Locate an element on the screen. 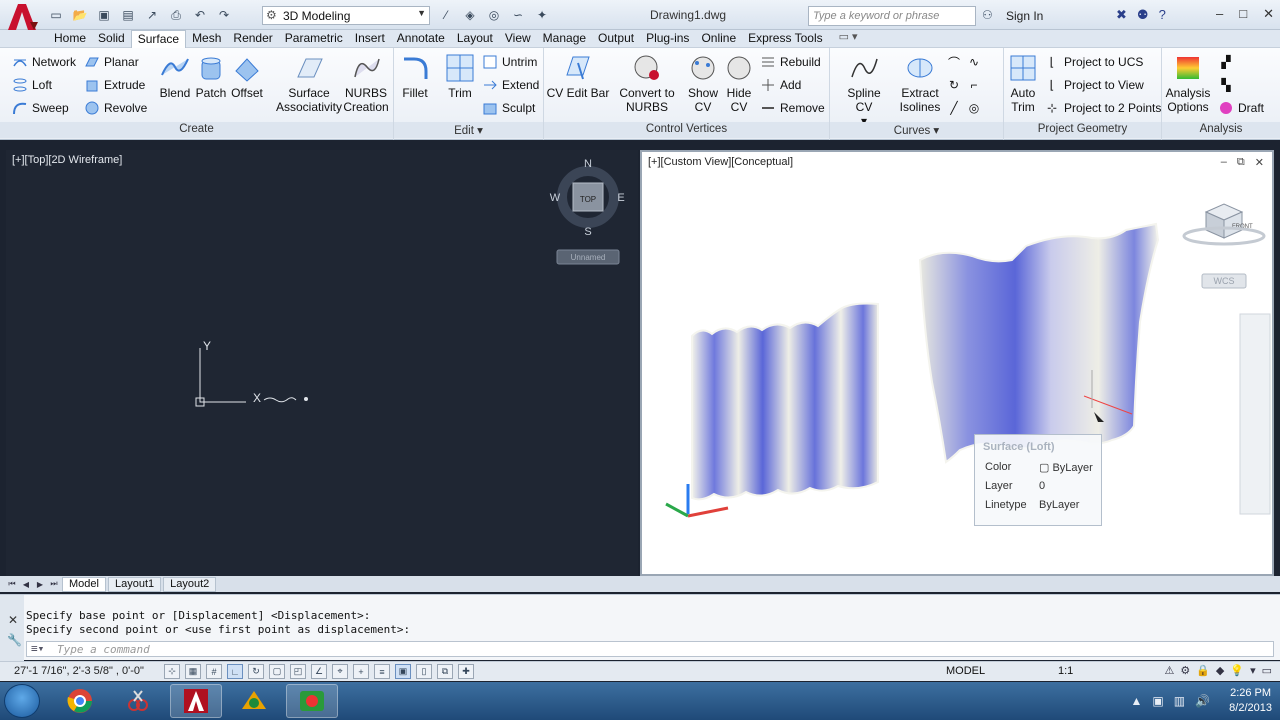 The width and height of the screenshot is (1280, 720). sweep-button: Sweep is located at coordinates (40, 108).